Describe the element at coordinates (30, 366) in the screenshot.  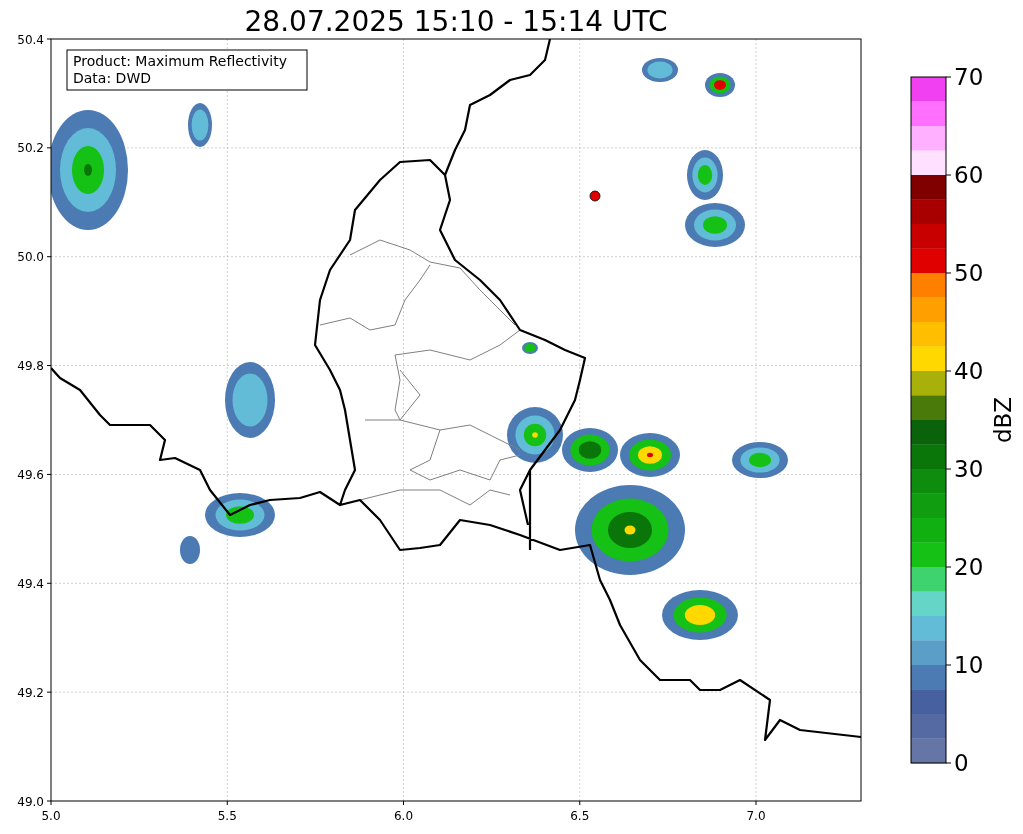
I see `y-tick-label: 49.8` at that location.